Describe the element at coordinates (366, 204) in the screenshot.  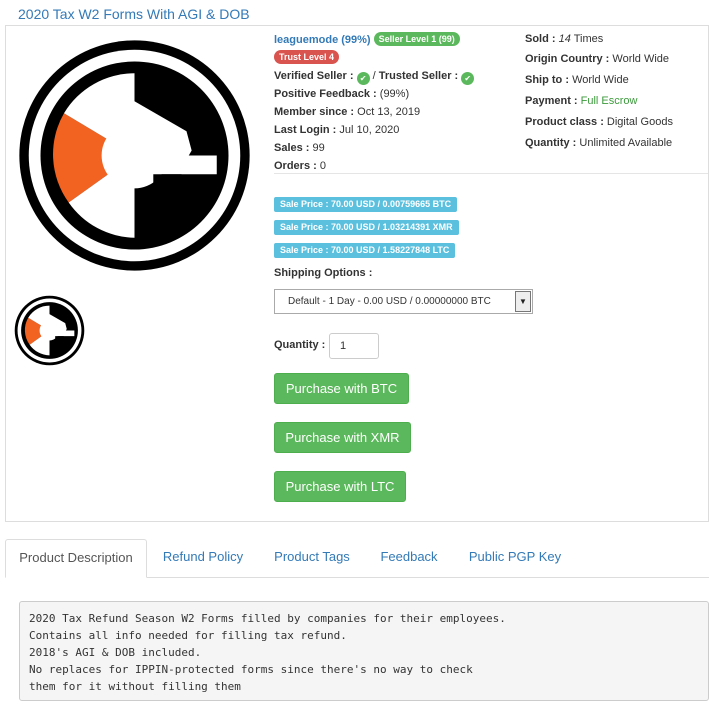
I see `price-btc-badge: Sale Price : 70.00 USD / 0.00759665 BTC` at that location.